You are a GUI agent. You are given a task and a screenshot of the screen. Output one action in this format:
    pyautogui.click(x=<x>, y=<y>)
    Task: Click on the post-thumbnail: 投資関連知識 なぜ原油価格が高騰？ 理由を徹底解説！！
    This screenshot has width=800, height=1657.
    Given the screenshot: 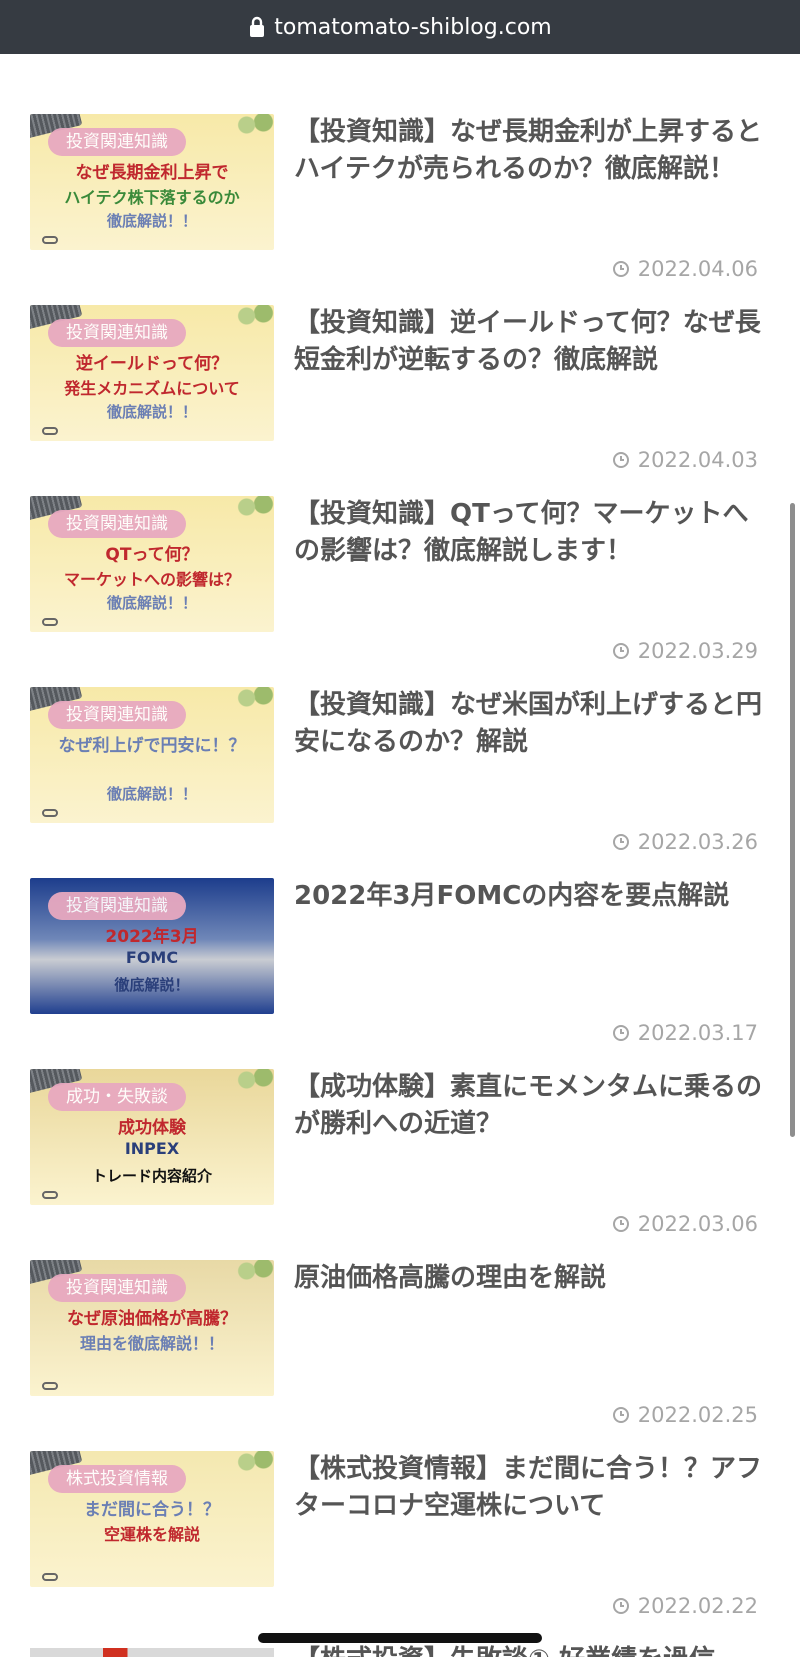 What is the action you would take?
    pyautogui.click(x=152, y=1328)
    